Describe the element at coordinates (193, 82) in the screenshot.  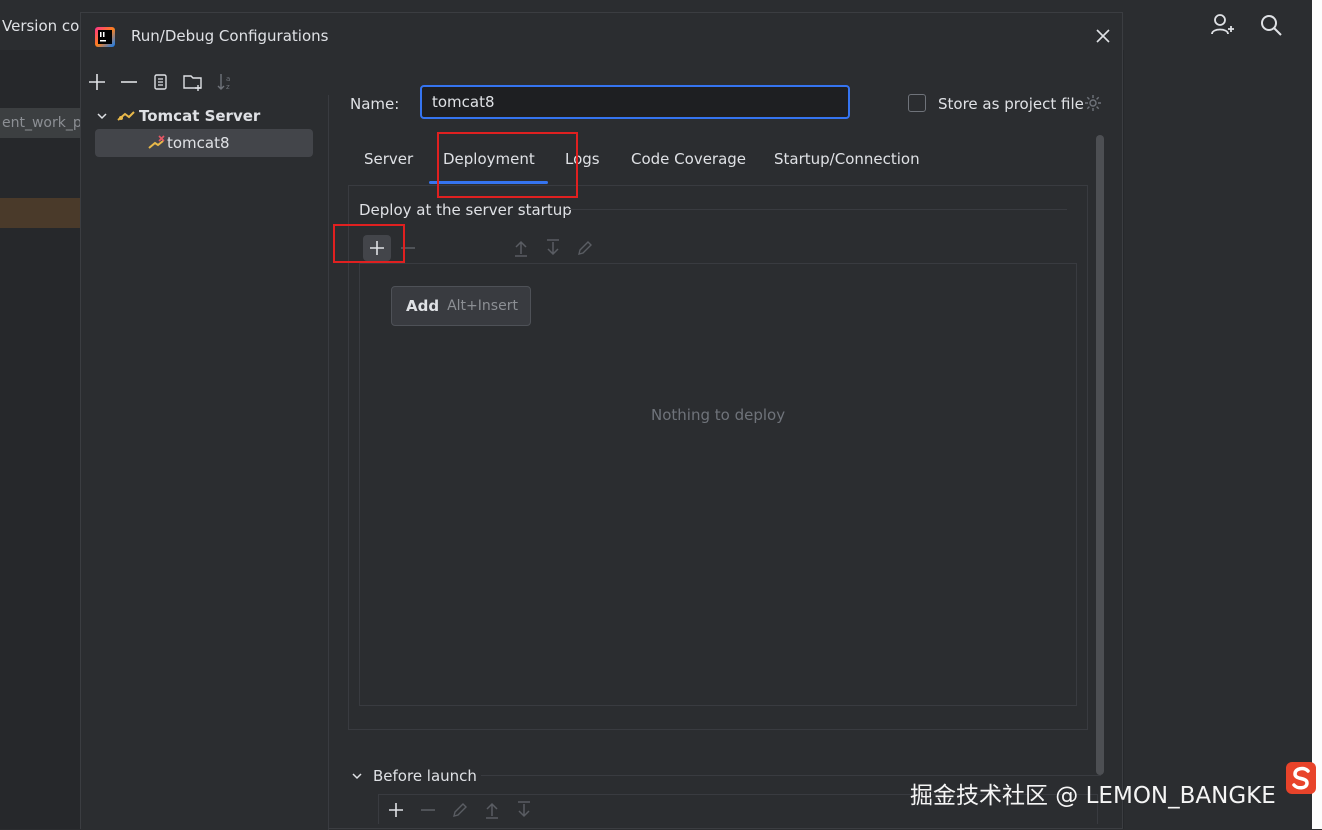
I see `new-folder-icon` at that location.